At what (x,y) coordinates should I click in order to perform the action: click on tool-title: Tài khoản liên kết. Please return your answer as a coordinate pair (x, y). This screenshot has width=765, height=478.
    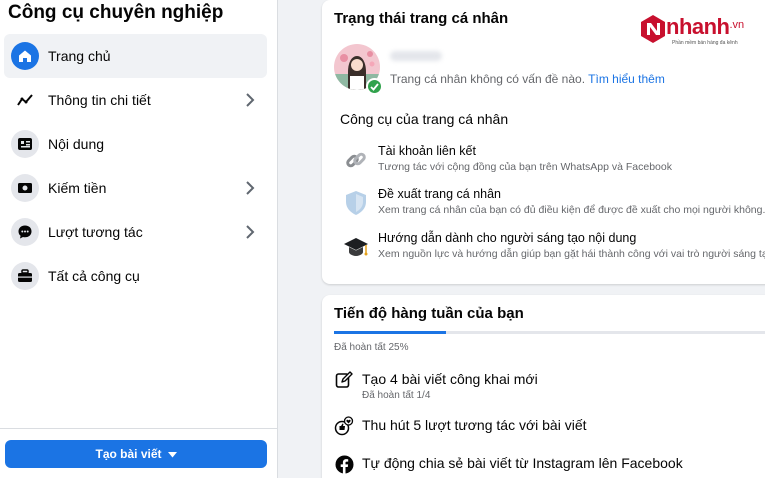
    Looking at the image, I should click on (427, 151).